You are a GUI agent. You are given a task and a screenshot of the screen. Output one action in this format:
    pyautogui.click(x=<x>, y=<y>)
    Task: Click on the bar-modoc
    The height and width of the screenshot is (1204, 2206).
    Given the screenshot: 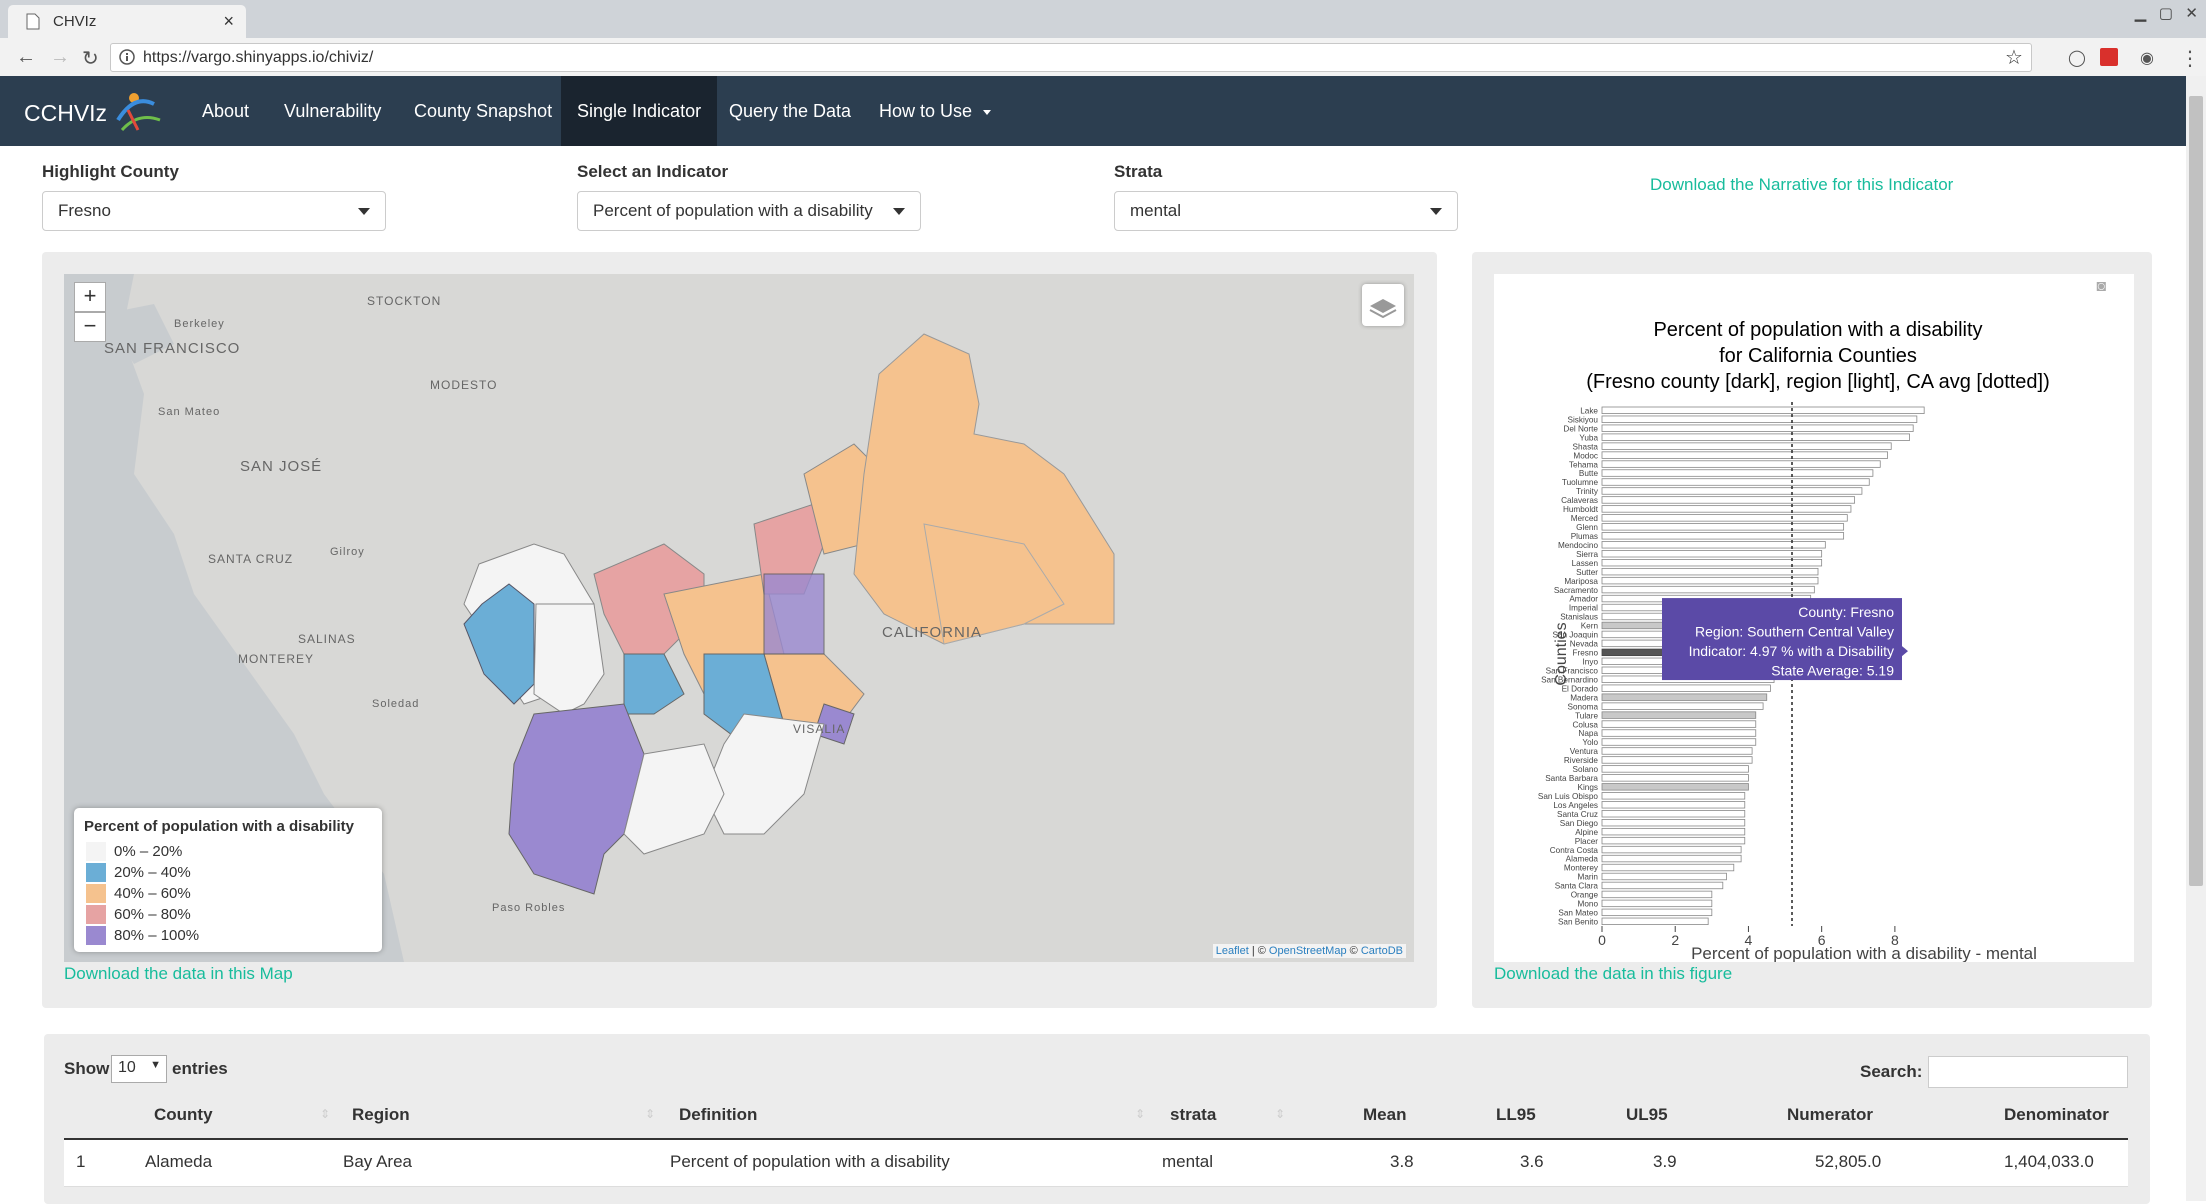 What is the action you would take?
    pyautogui.click(x=1744, y=455)
    